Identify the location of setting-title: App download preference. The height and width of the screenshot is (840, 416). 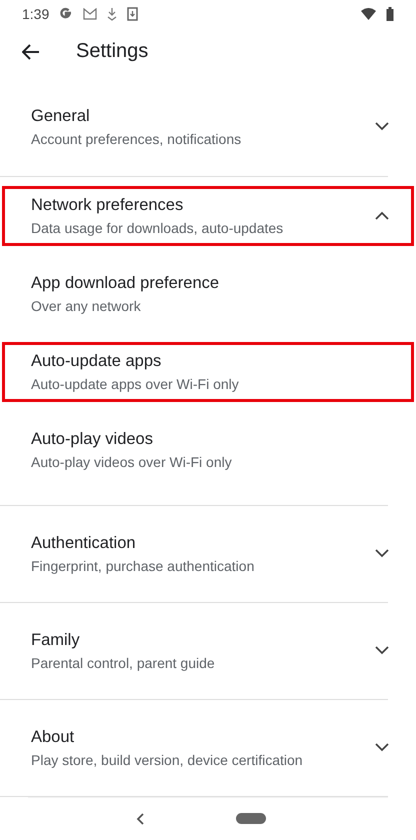
(210, 283).